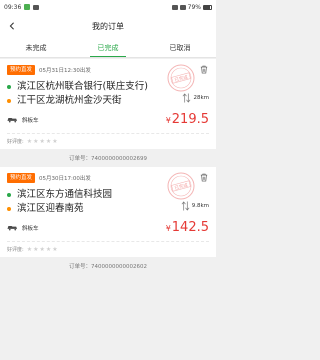 The width and height of the screenshot is (320, 360). What do you see at coordinates (36, 7) in the screenshot?
I see `notification-icon` at bounding box center [36, 7].